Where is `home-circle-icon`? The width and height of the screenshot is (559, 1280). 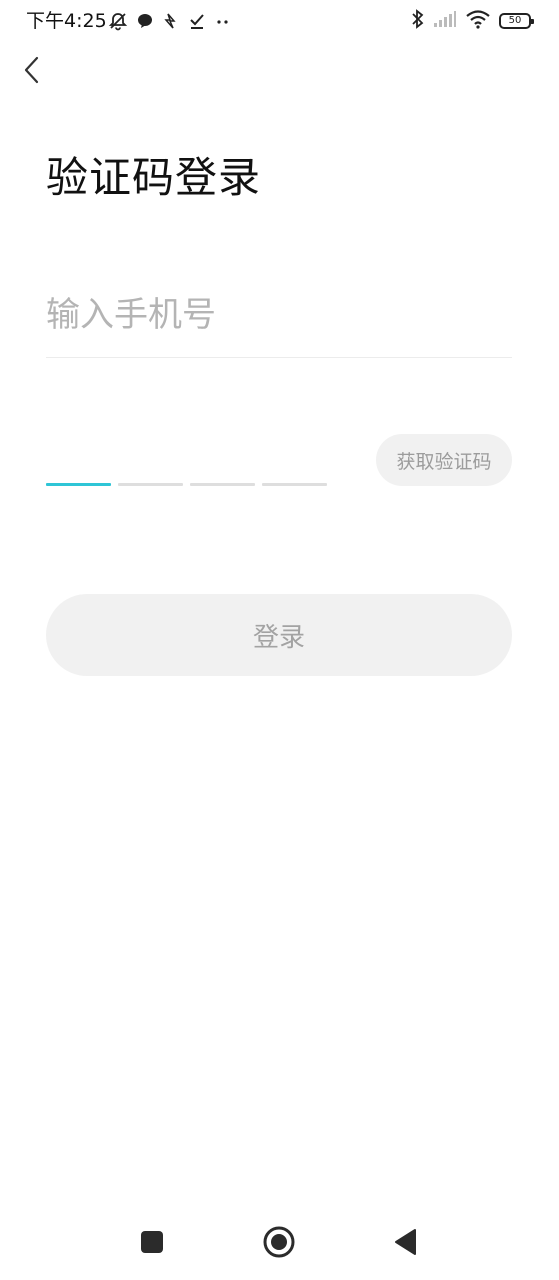 home-circle-icon is located at coordinates (279, 1244).